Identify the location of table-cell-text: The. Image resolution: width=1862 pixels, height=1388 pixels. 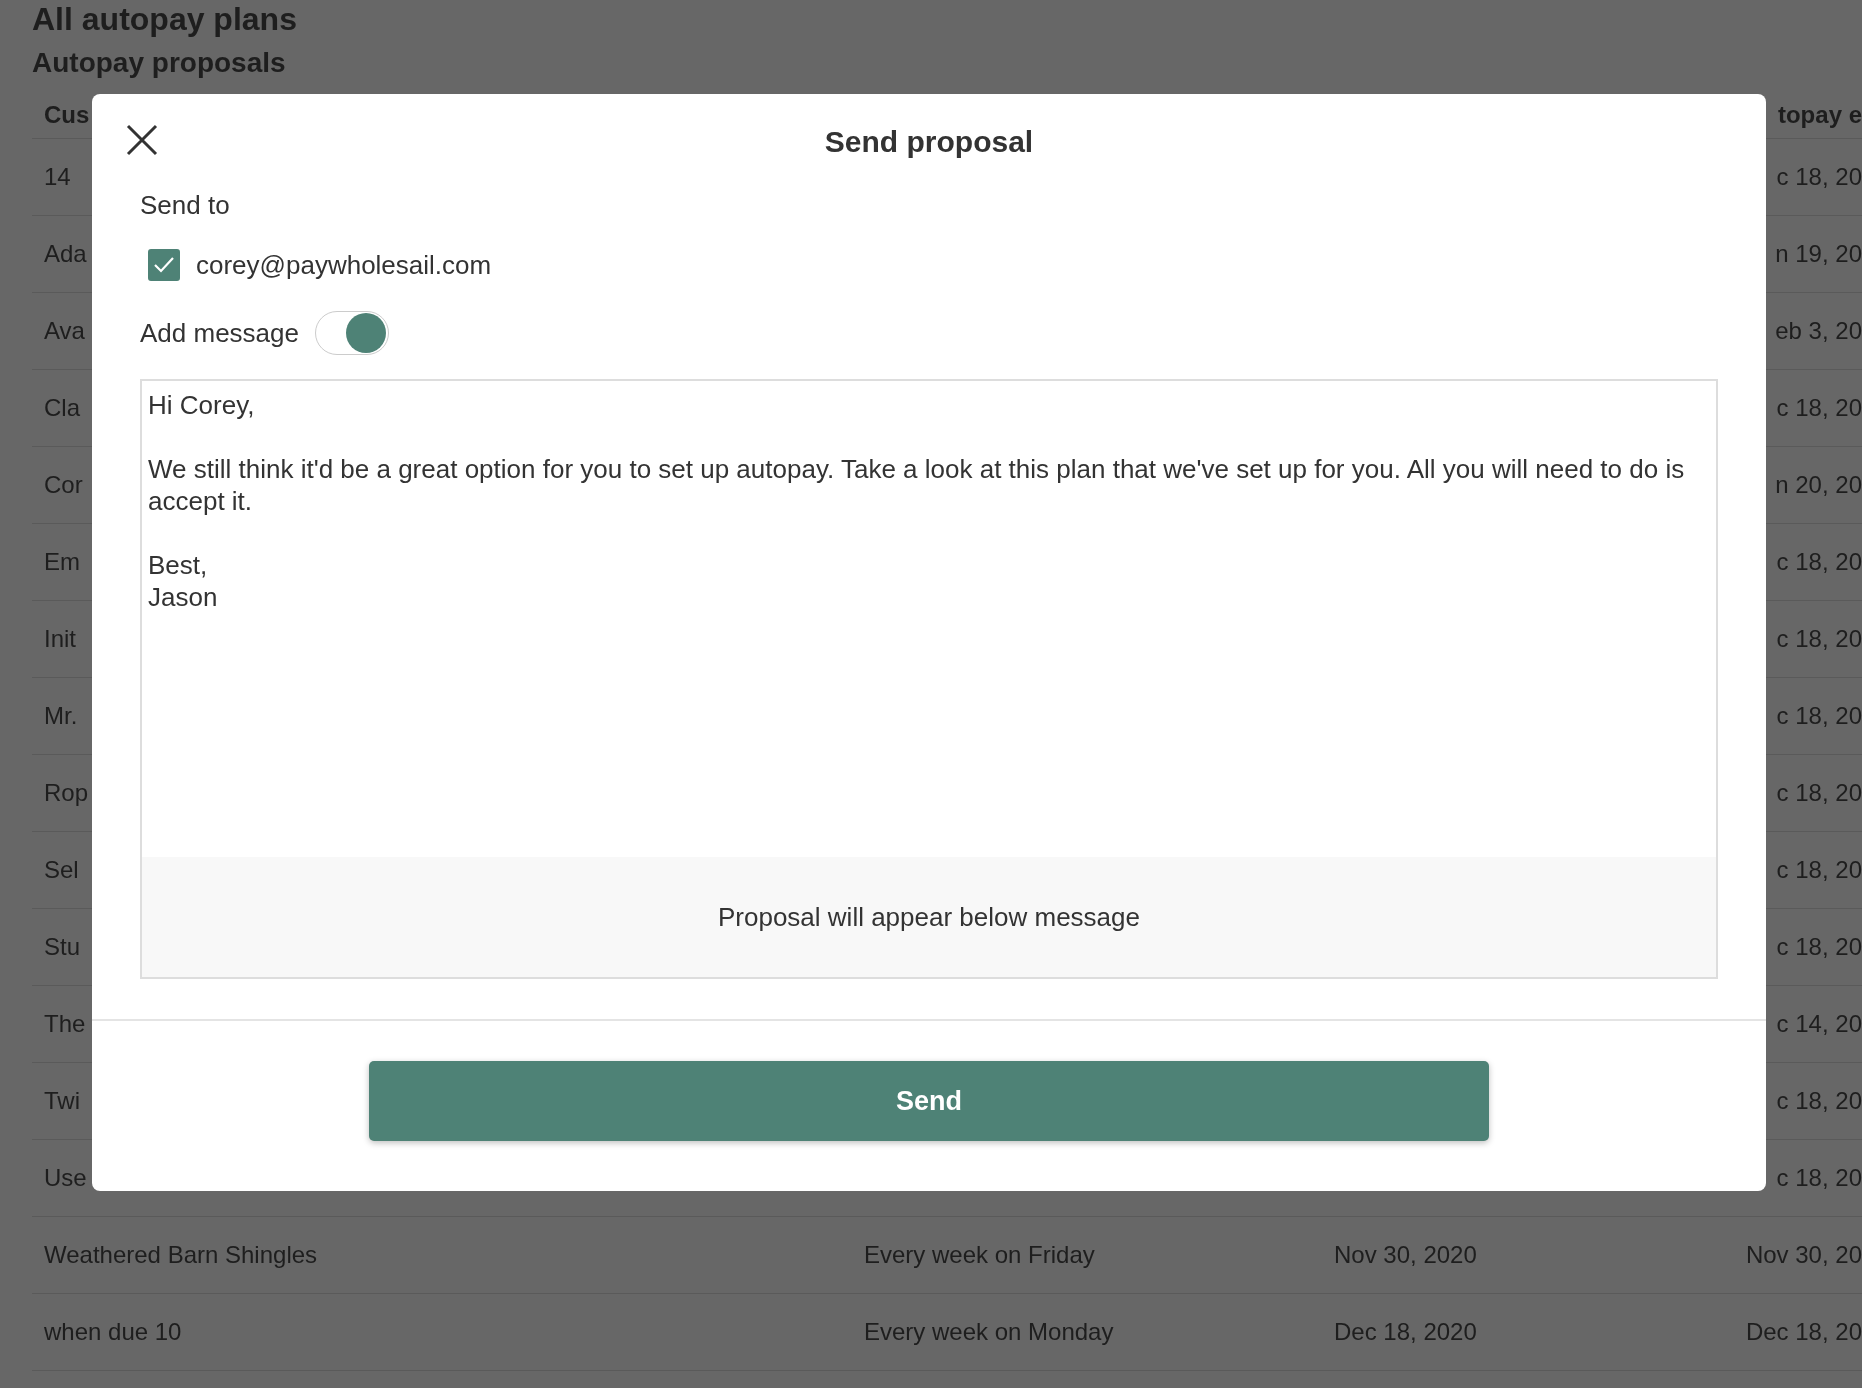
(64, 1024).